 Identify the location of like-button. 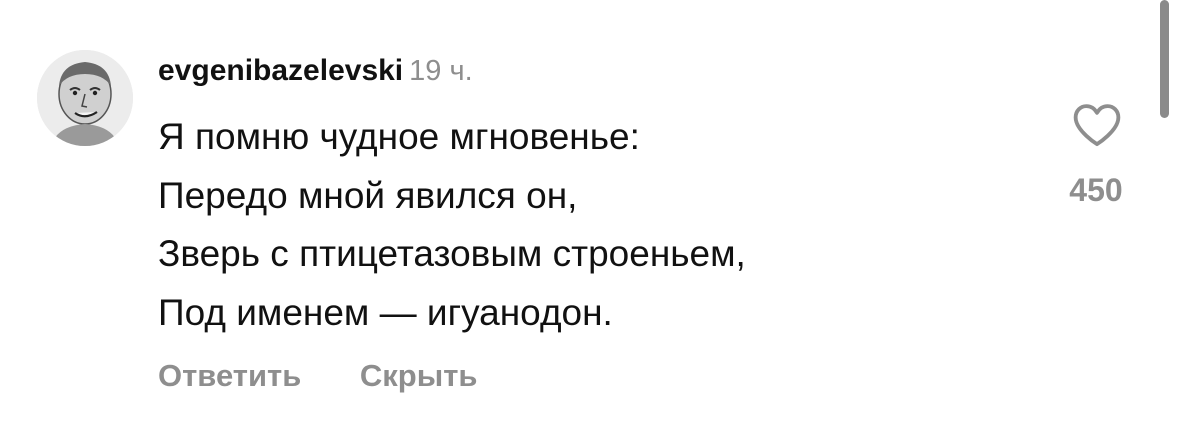
(1097, 125).